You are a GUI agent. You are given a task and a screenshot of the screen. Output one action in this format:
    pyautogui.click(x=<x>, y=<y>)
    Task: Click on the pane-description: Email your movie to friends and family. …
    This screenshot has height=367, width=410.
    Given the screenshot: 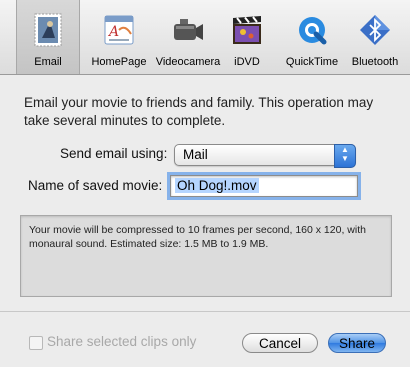 What is the action you would take?
    pyautogui.click(x=199, y=111)
    